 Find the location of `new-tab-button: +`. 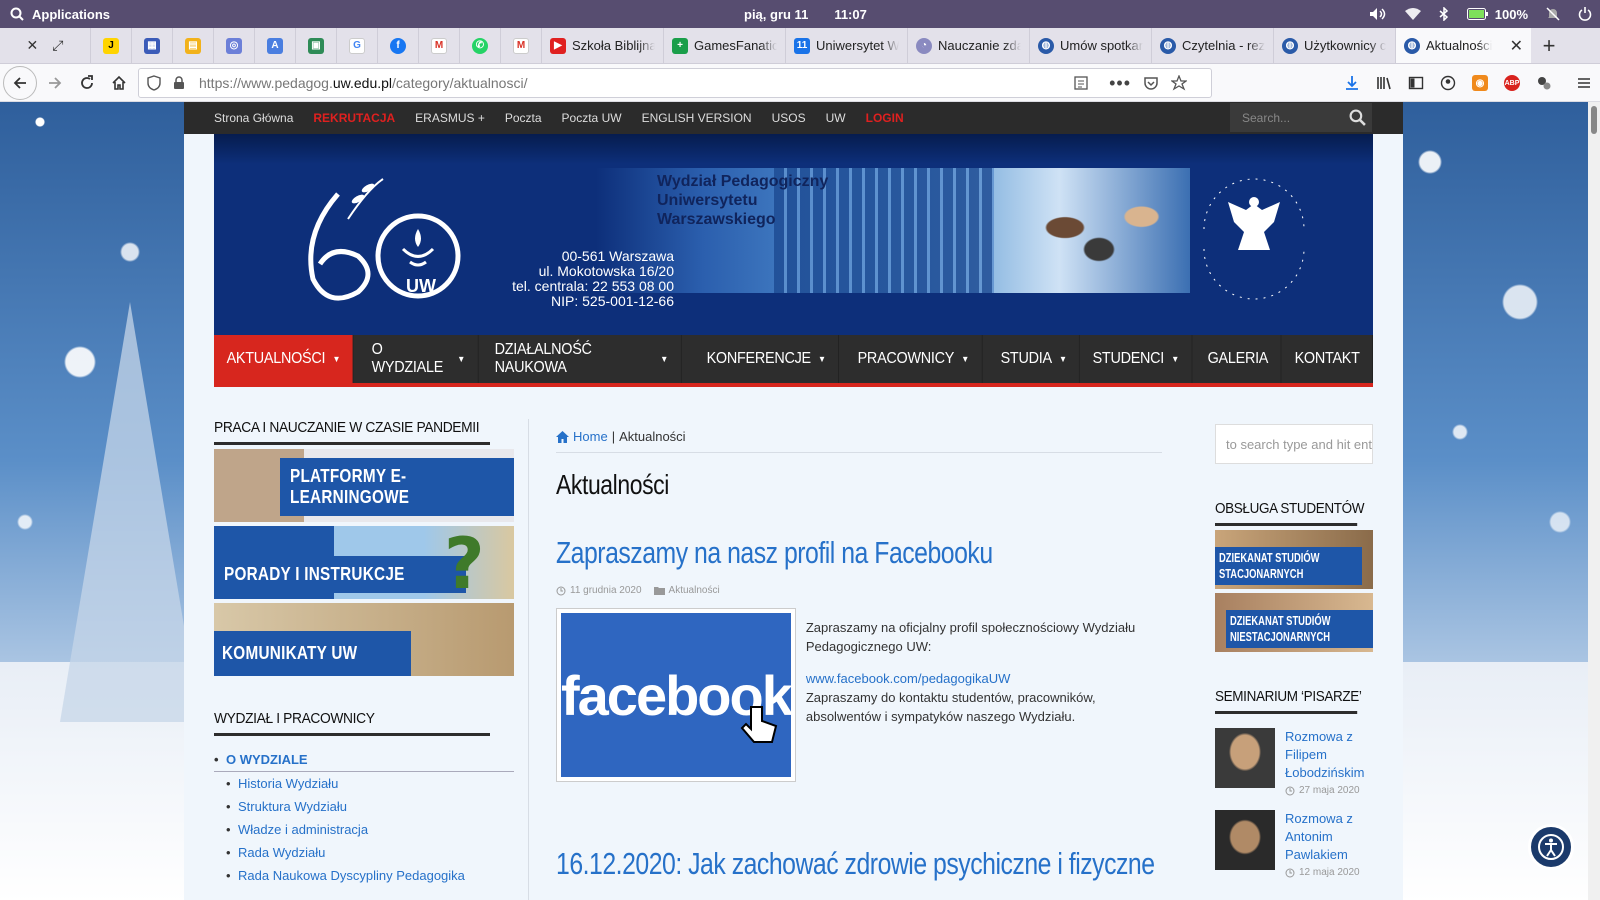

new-tab-button: + is located at coordinates (1549, 45).